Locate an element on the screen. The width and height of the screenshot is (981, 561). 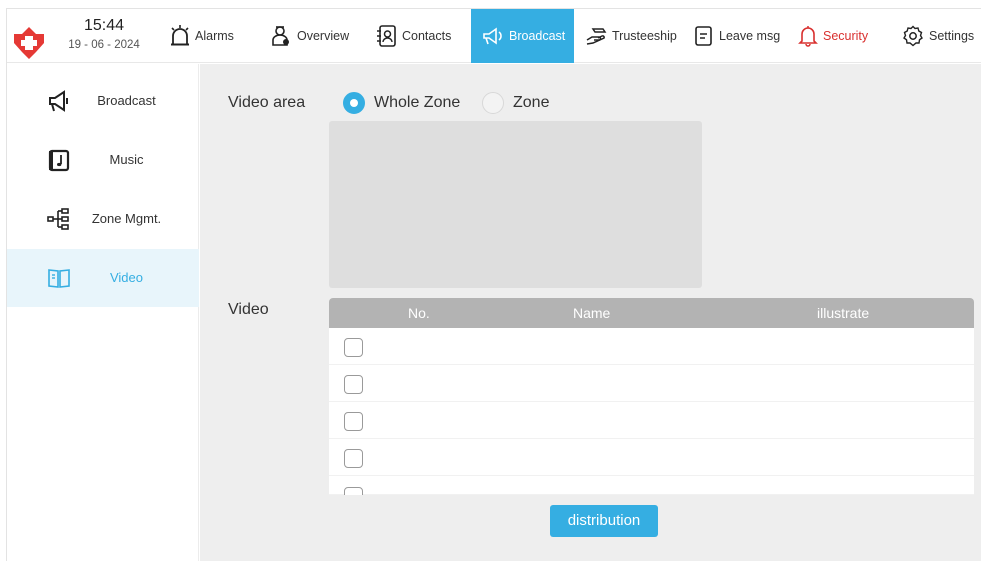
radio-zone: Zone is located at coordinates (515, 103).